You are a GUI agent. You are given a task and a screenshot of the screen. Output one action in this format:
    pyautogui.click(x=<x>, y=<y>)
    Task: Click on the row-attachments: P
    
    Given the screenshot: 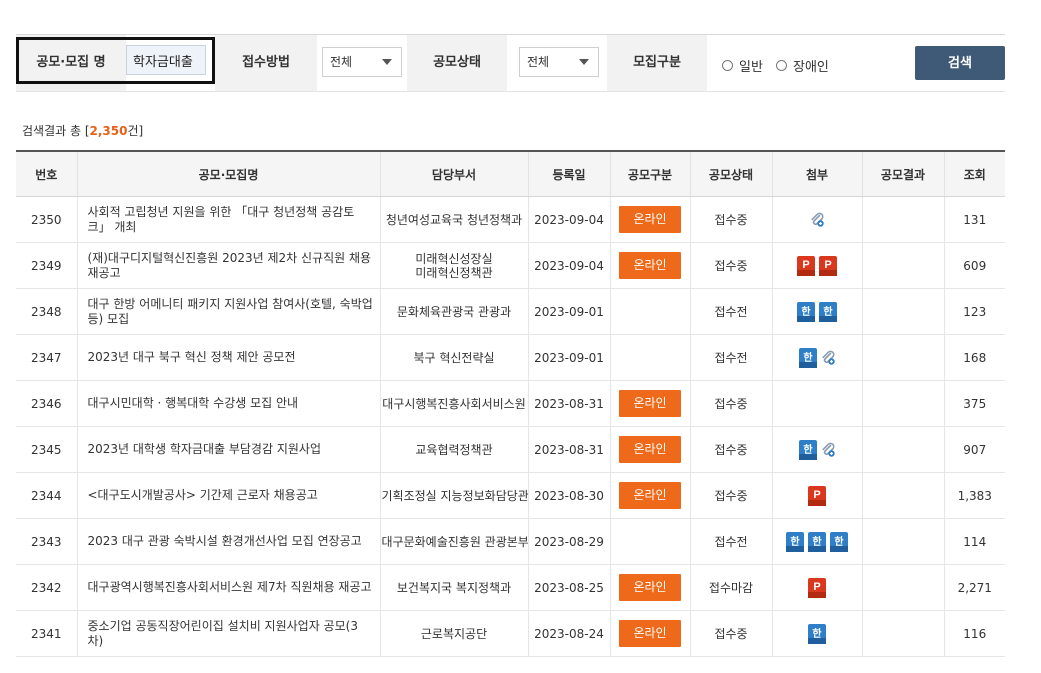 What is the action you would take?
    pyautogui.click(x=816, y=587)
    